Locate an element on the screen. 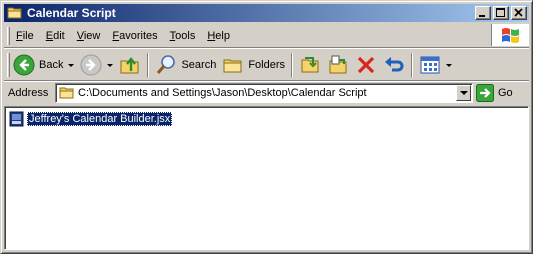  delete-x-icon is located at coordinates (366, 65).